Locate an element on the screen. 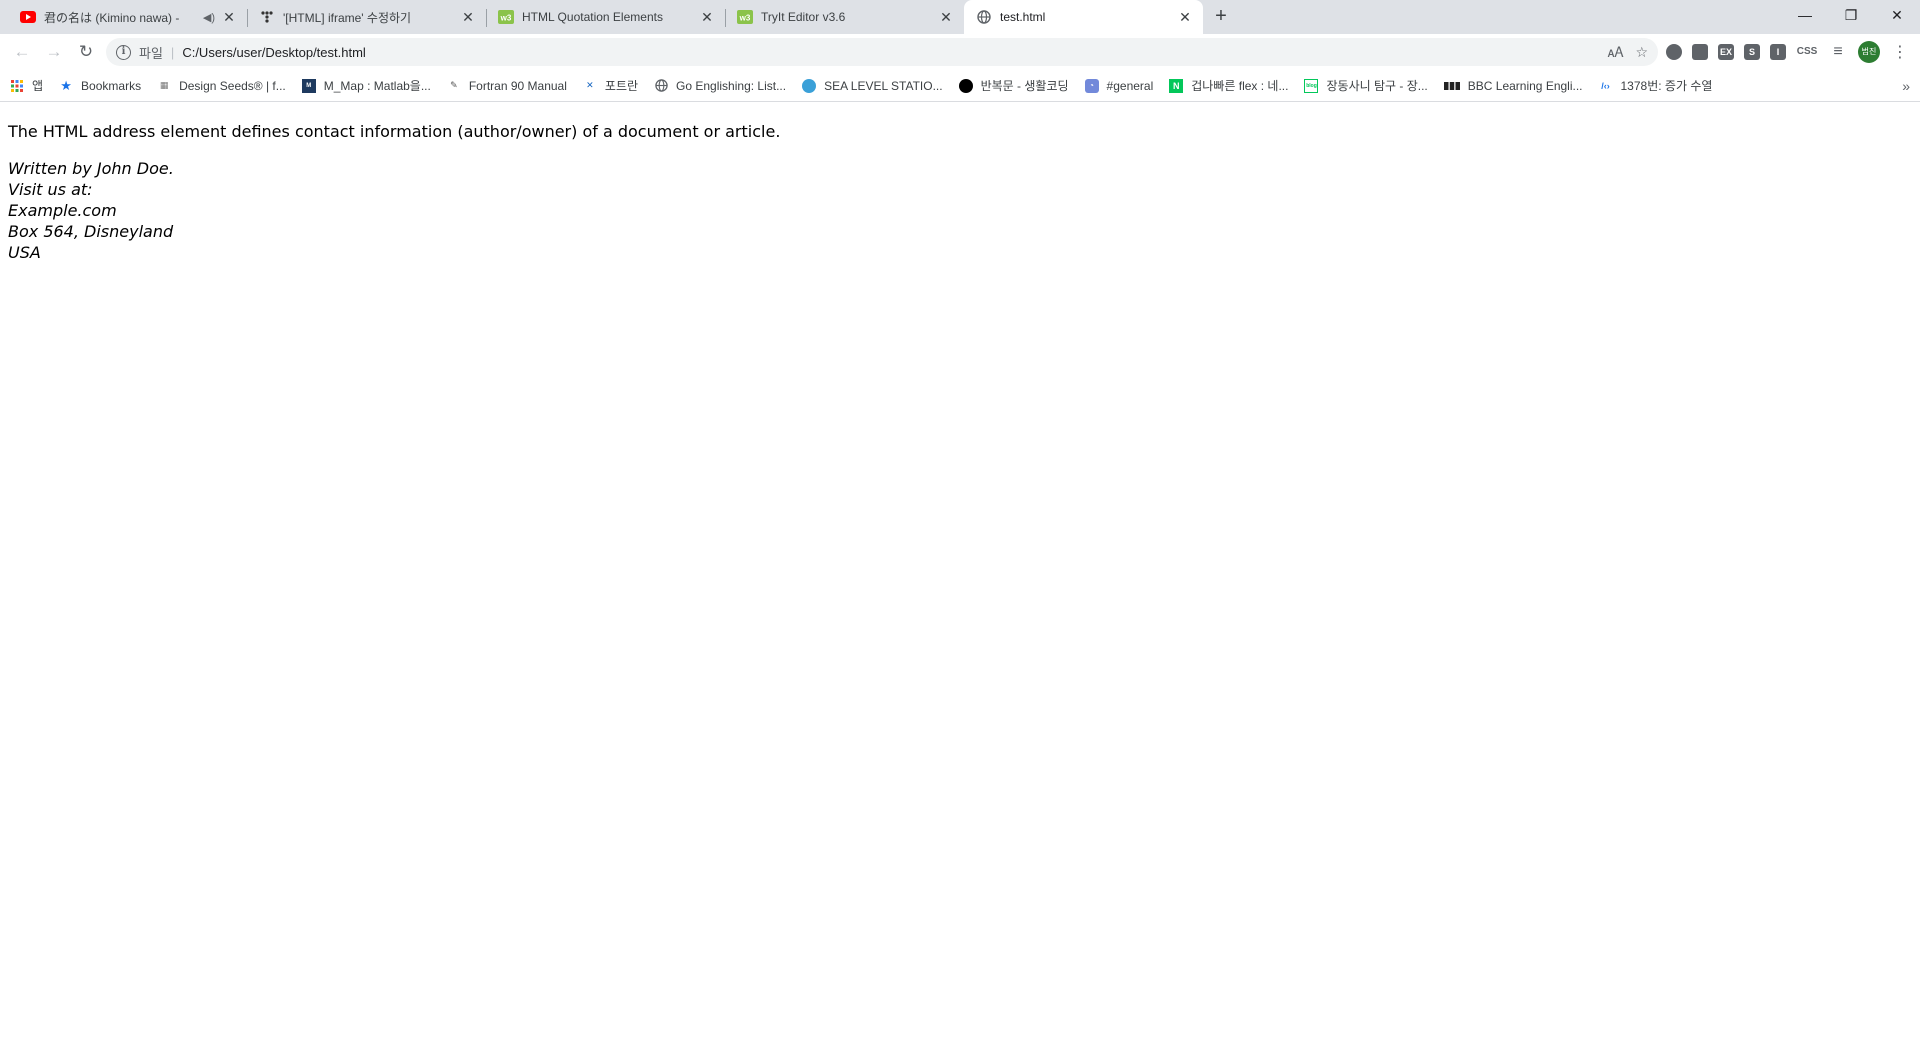 The height and width of the screenshot is (1040, 1920). media-control-icon: ≡ is located at coordinates (1838, 52).